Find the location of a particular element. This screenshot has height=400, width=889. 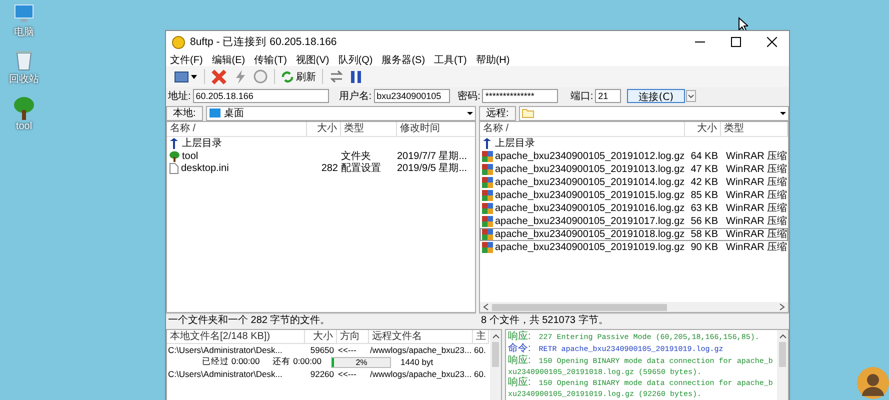

horizontal-scrollbar is located at coordinates (634, 307).